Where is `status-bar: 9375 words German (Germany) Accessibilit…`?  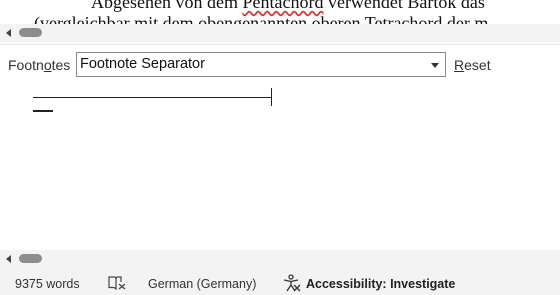
status-bar: 9375 words German (Germany) Accessibilit… is located at coordinates (280, 281).